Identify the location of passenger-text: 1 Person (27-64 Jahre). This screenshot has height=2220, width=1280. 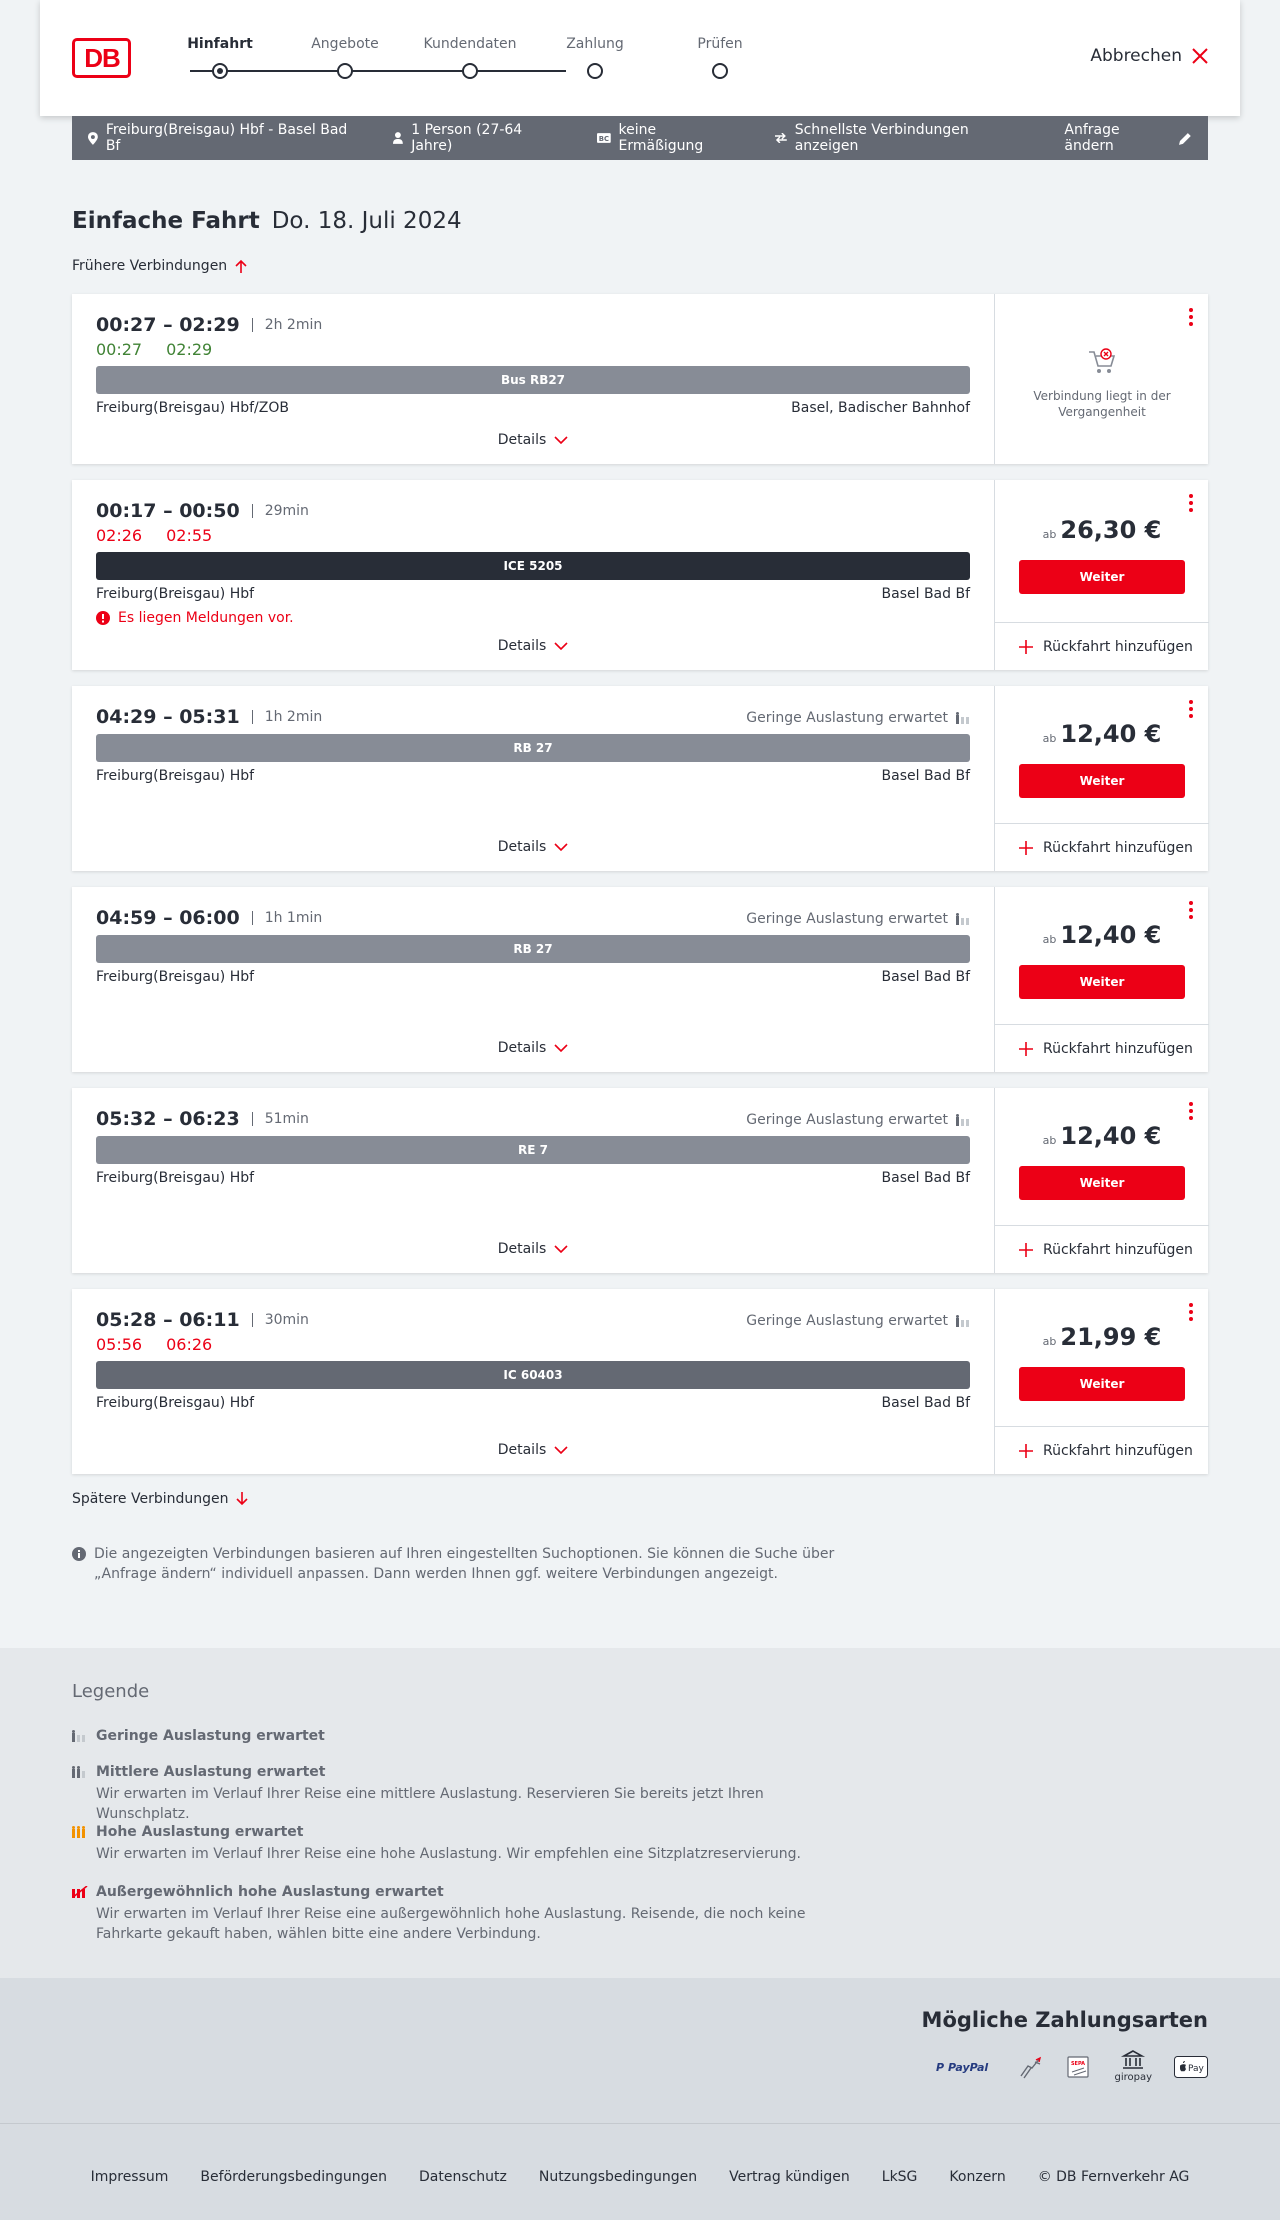
(467, 138).